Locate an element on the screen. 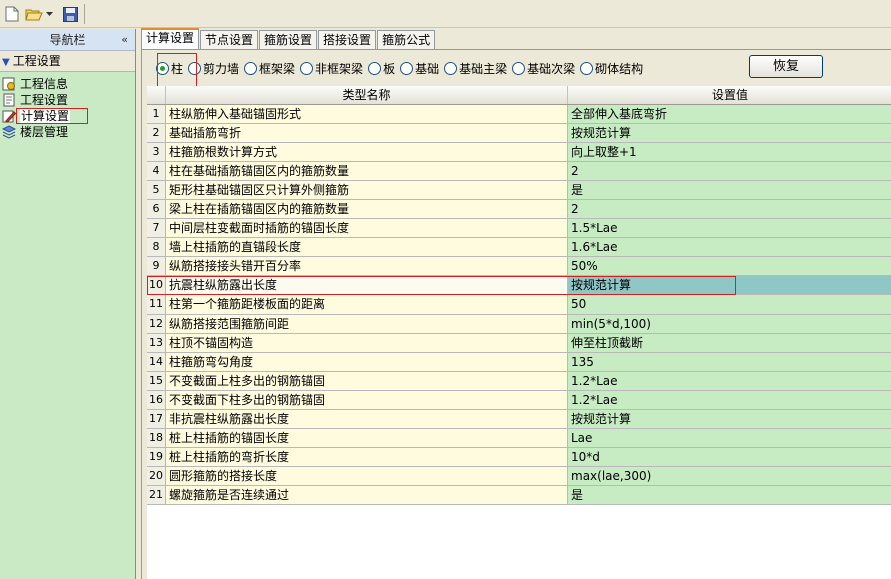 This screenshot has width=891, height=579. row-number: 9 is located at coordinates (156, 266).